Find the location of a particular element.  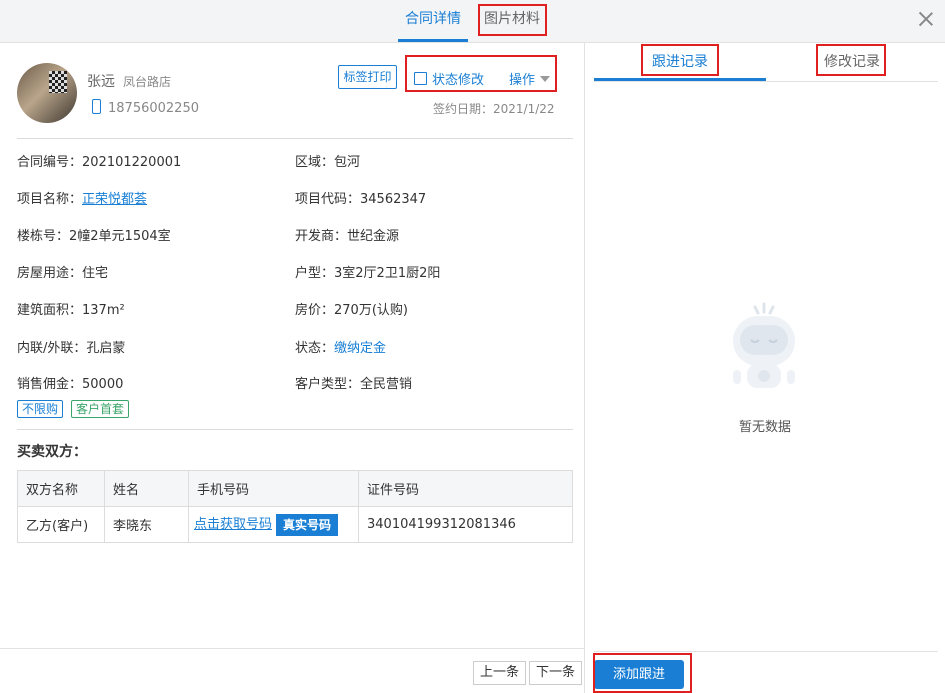

party-side: 乙方(客户) is located at coordinates (61, 524).